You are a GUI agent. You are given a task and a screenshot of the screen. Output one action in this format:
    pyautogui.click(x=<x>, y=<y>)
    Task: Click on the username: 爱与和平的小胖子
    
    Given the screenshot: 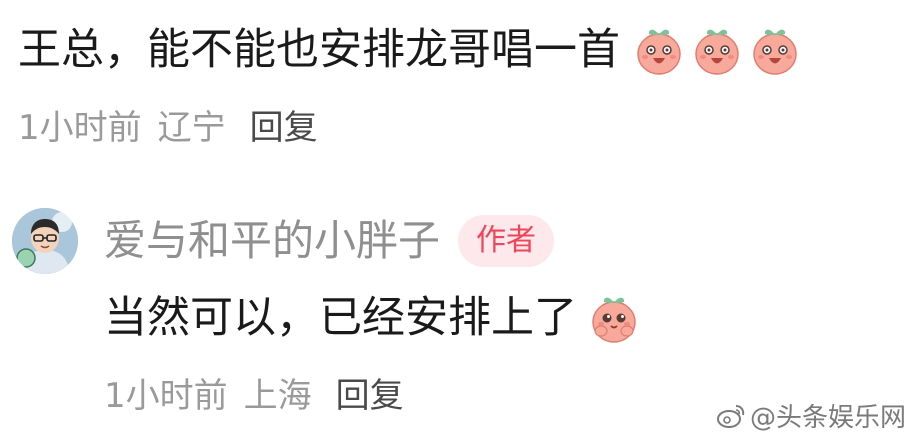 What is the action you would take?
    pyautogui.click(x=272, y=241)
    